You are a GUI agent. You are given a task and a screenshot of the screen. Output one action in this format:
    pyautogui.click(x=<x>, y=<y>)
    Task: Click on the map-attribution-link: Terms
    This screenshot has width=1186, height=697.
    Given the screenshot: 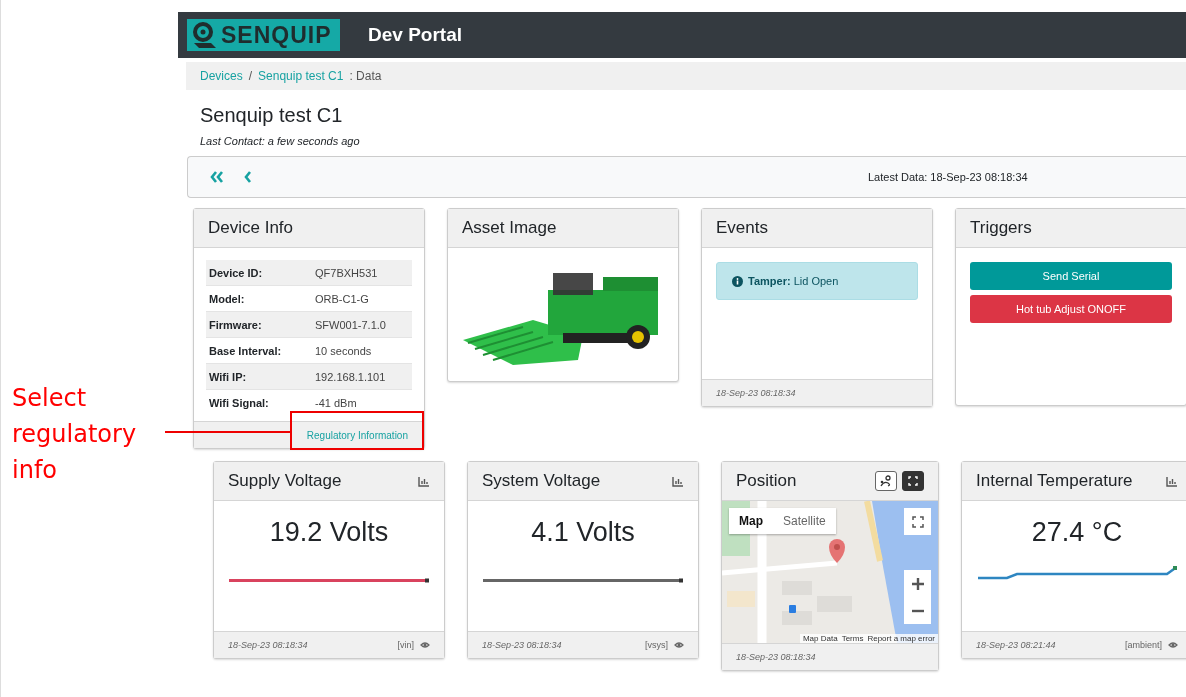 What is the action you would take?
    pyautogui.click(x=852, y=638)
    